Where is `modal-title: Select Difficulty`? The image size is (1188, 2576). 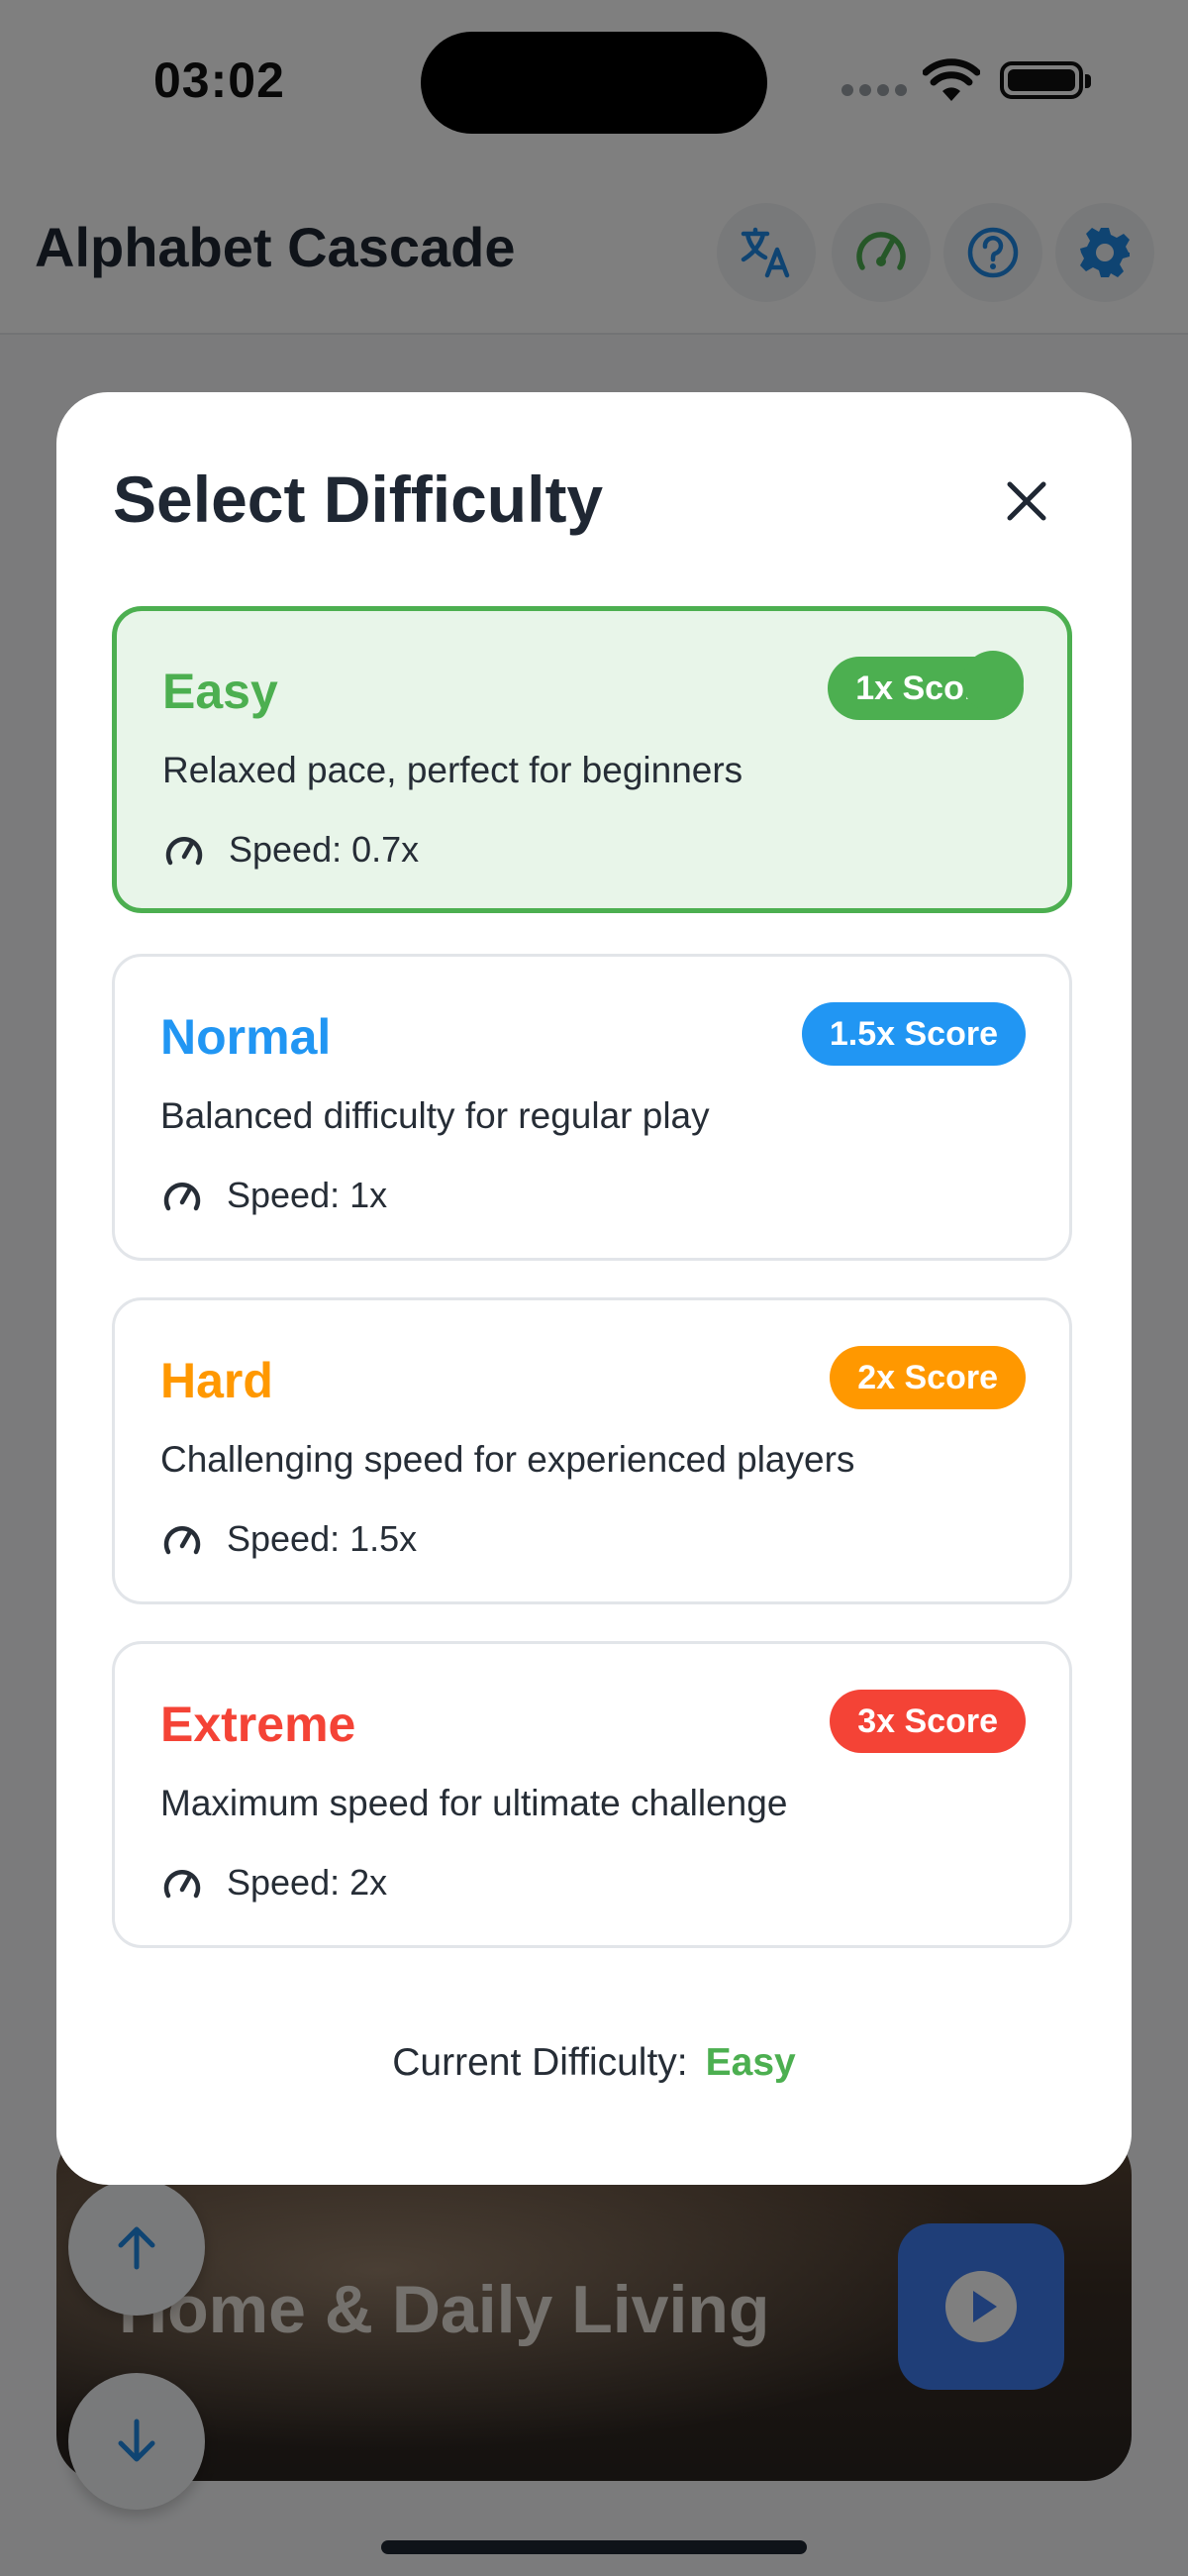
modal-title: Select Difficulty is located at coordinates (358, 499).